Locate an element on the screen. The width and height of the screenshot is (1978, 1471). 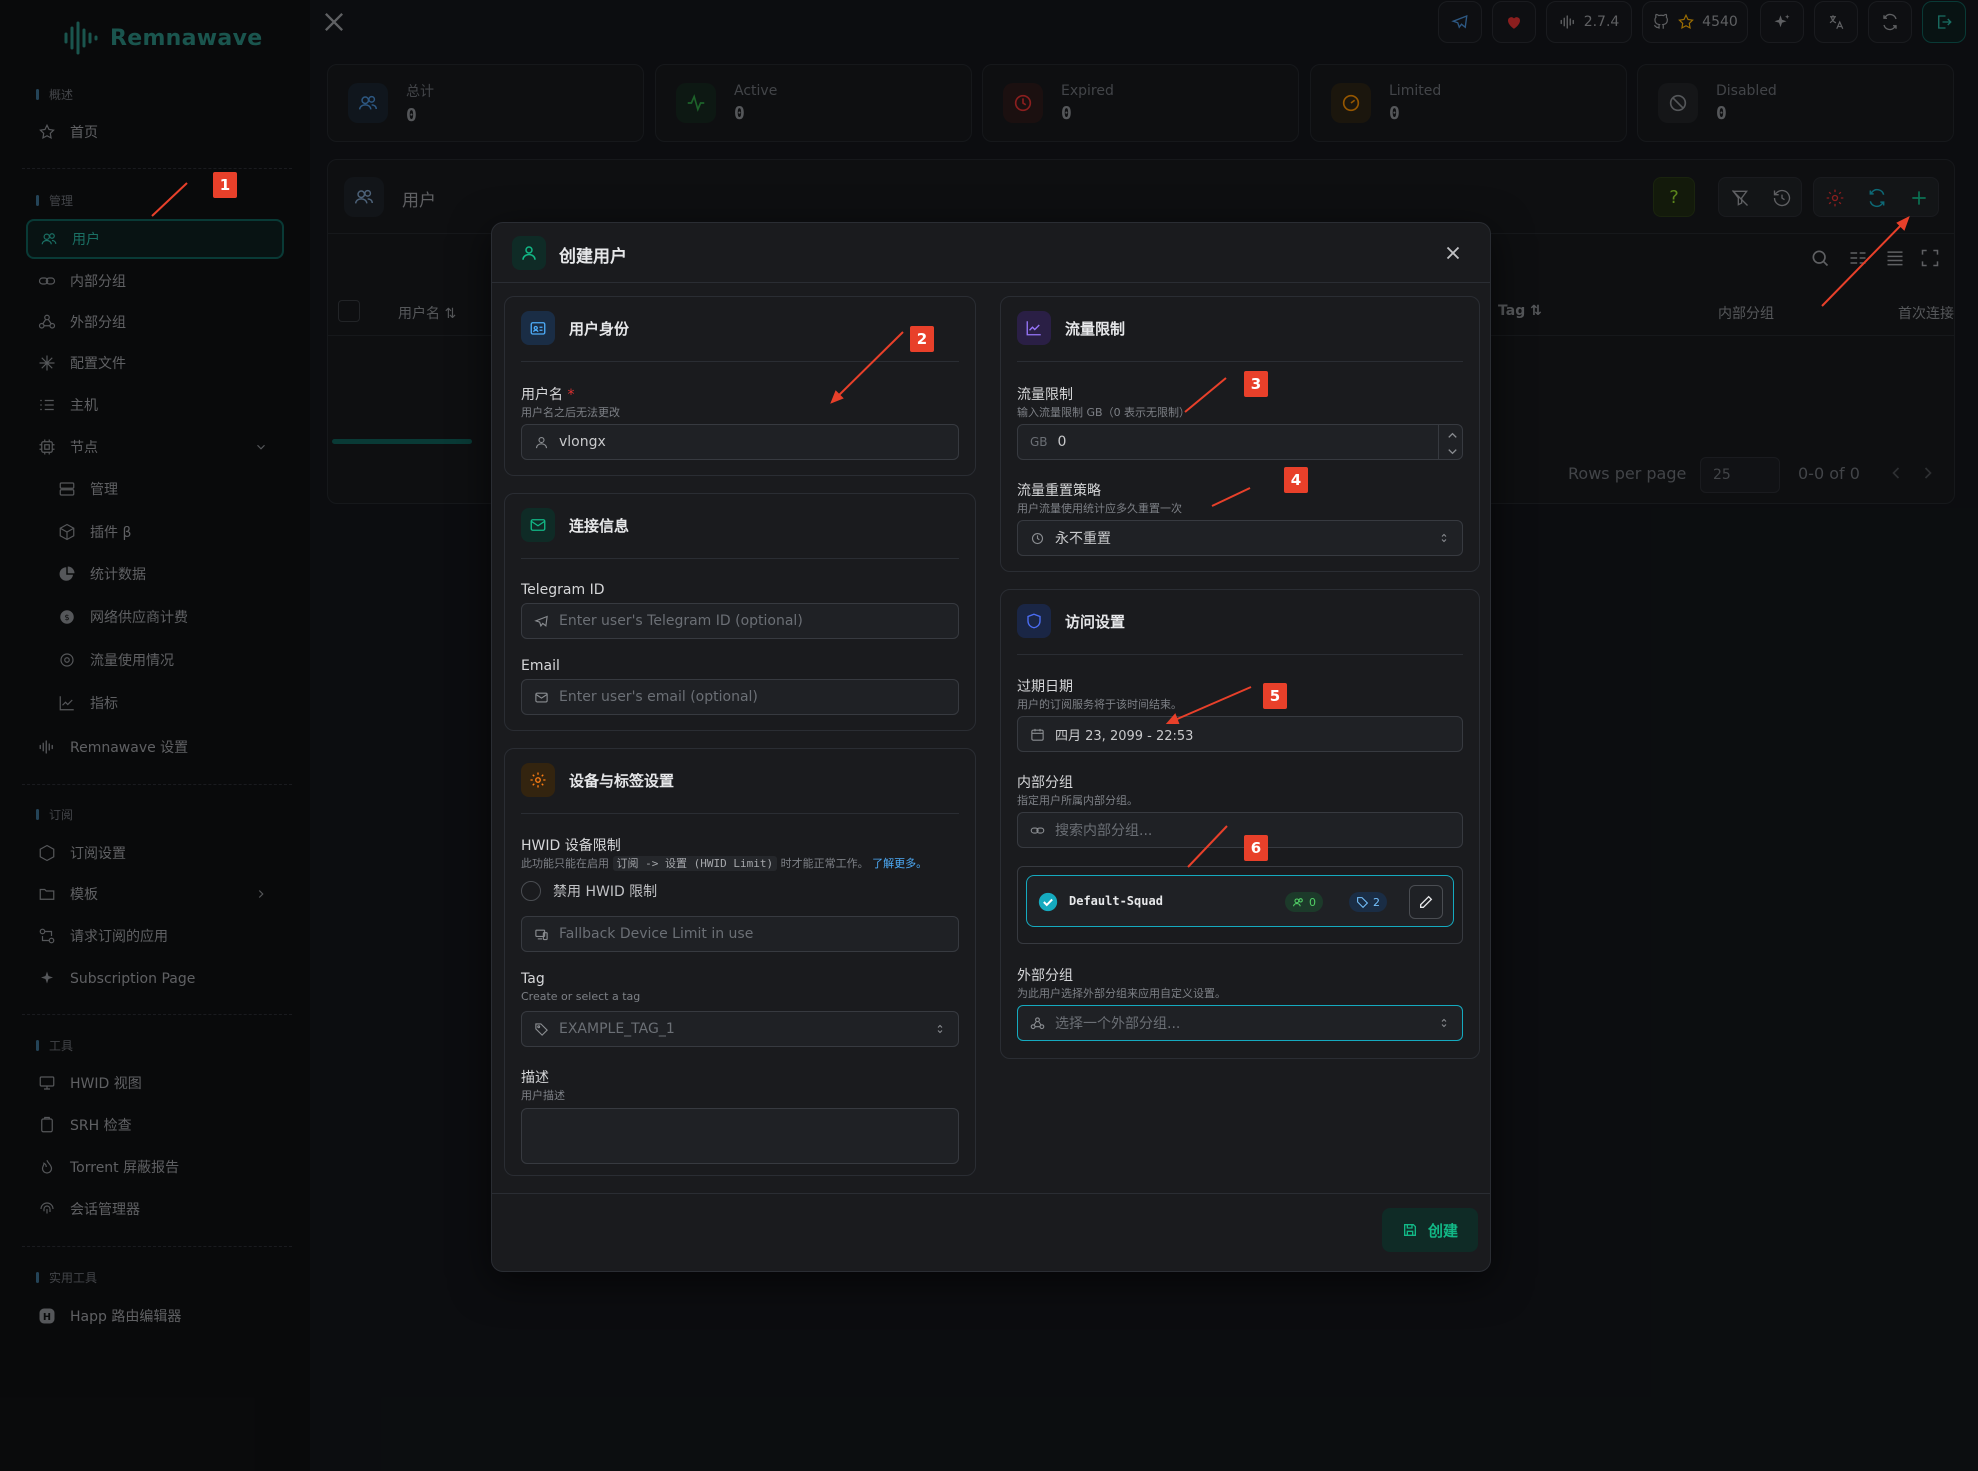
tag-select: EXAMPLE_TAG_1 is located at coordinates (740, 1029).